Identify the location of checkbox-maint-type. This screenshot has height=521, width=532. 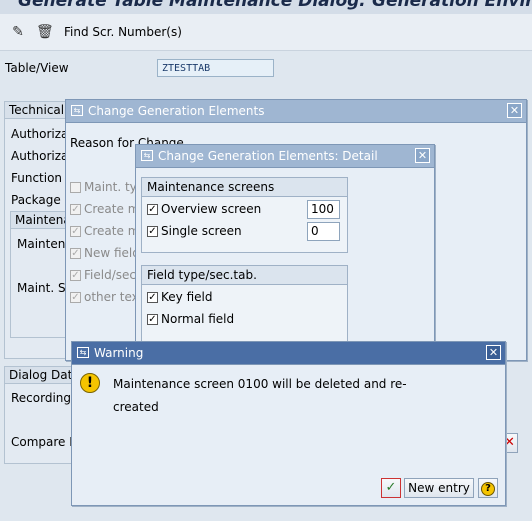
(75, 187).